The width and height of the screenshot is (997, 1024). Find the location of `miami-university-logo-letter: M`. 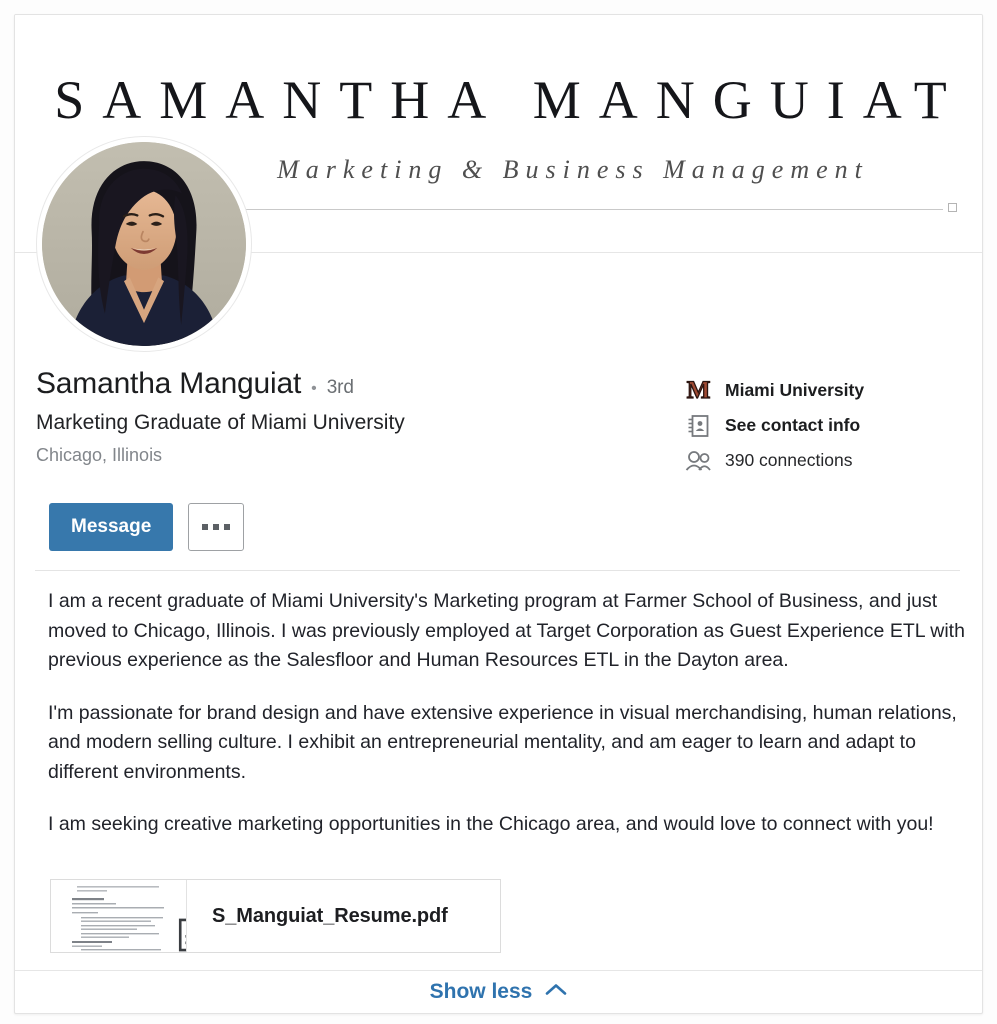

miami-university-logo-letter: M is located at coordinates (698, 390).